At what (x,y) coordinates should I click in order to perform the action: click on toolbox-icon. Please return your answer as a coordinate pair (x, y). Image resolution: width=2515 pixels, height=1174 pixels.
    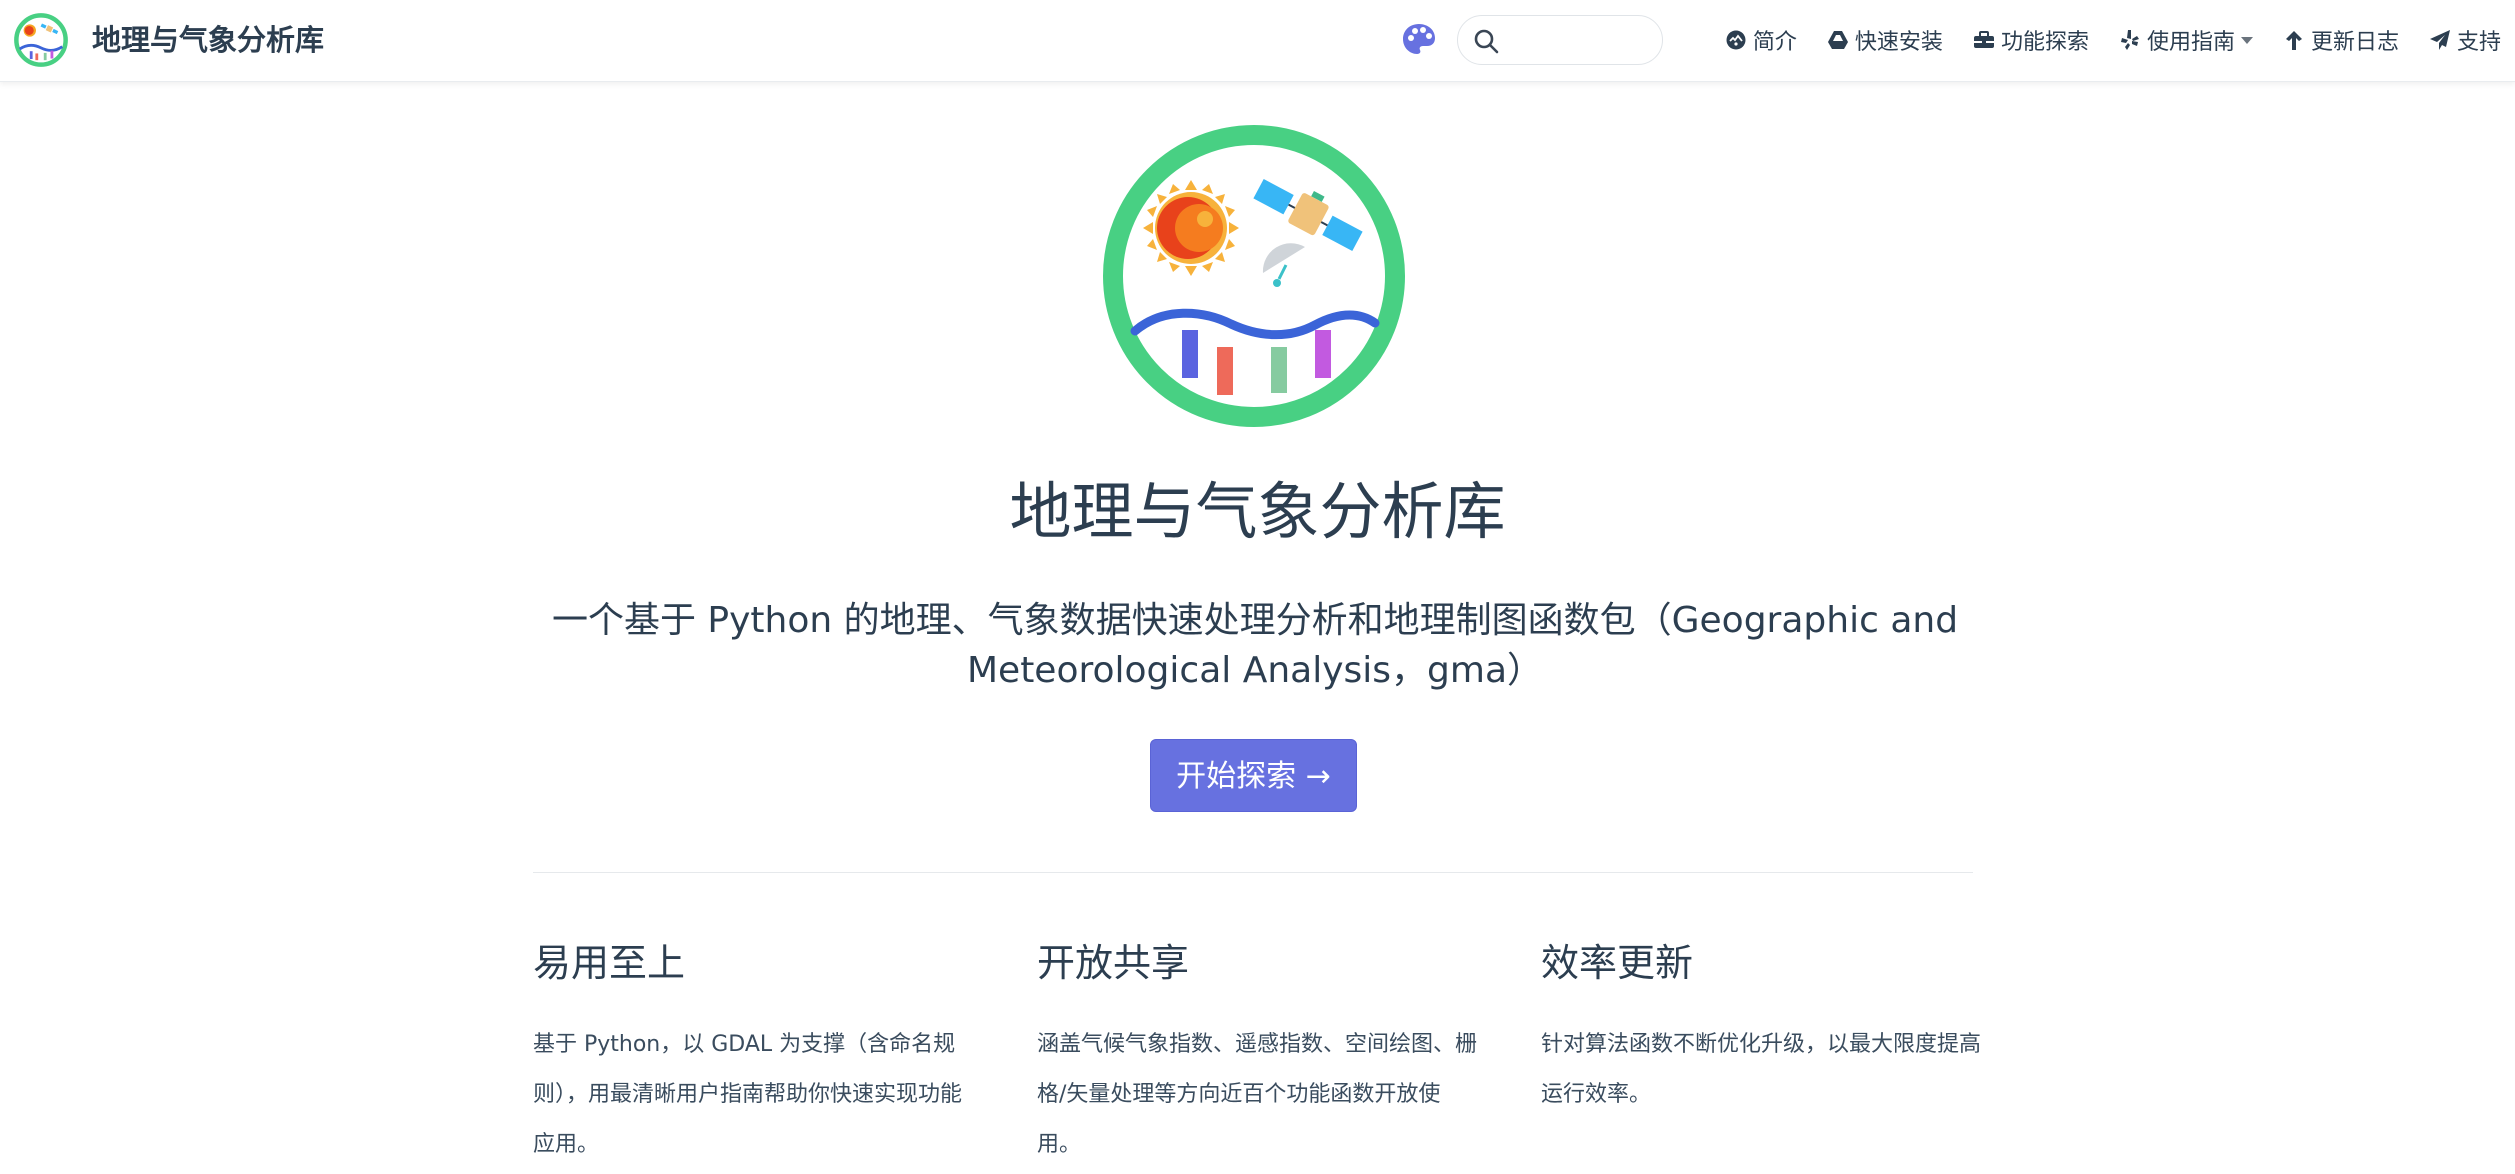
    Looking at the image, I should click on (1983, 39).